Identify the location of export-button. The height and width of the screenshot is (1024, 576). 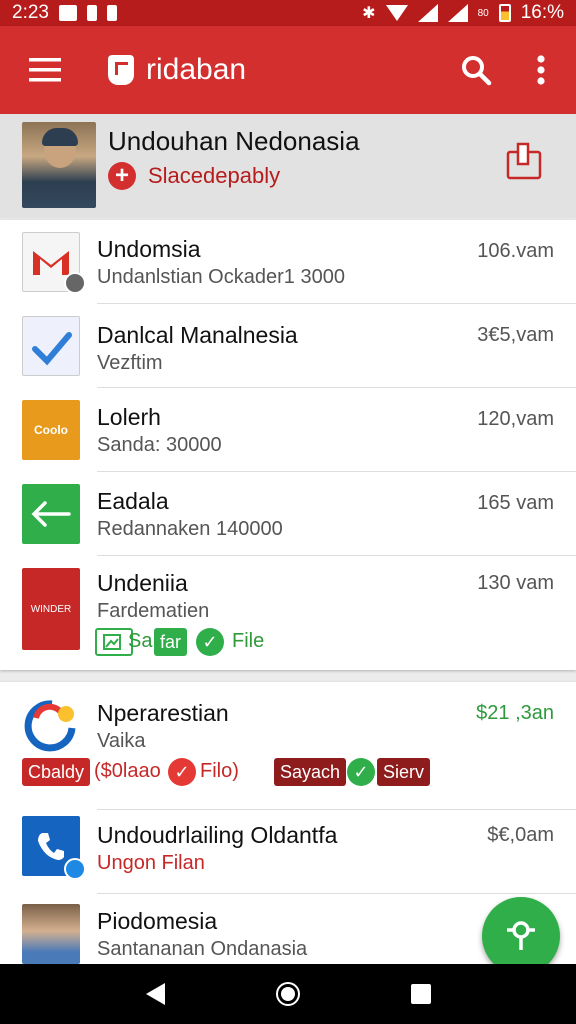
(524, 162).